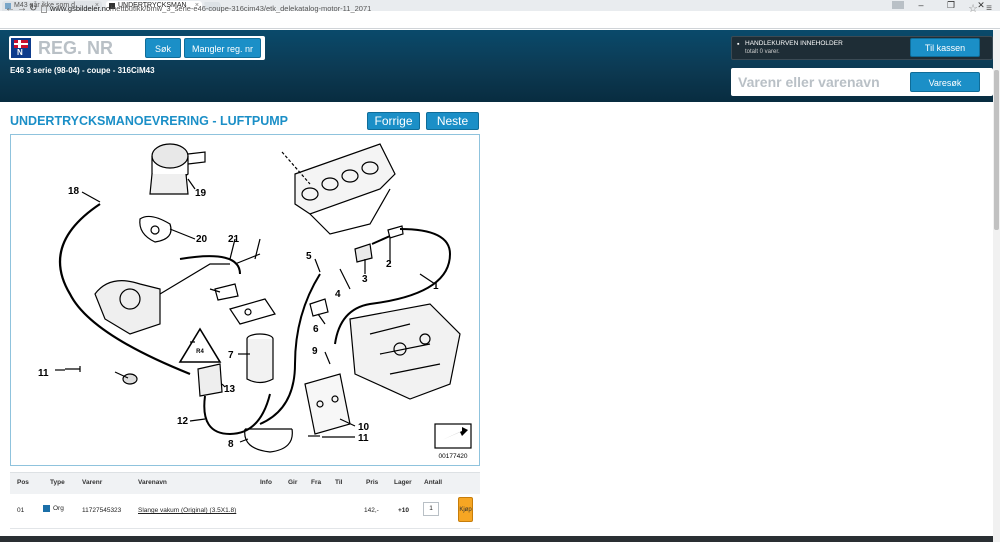  Describe the element at coordinates (365, 279) in the screenshot. I see `callout-3: 3` at that location.